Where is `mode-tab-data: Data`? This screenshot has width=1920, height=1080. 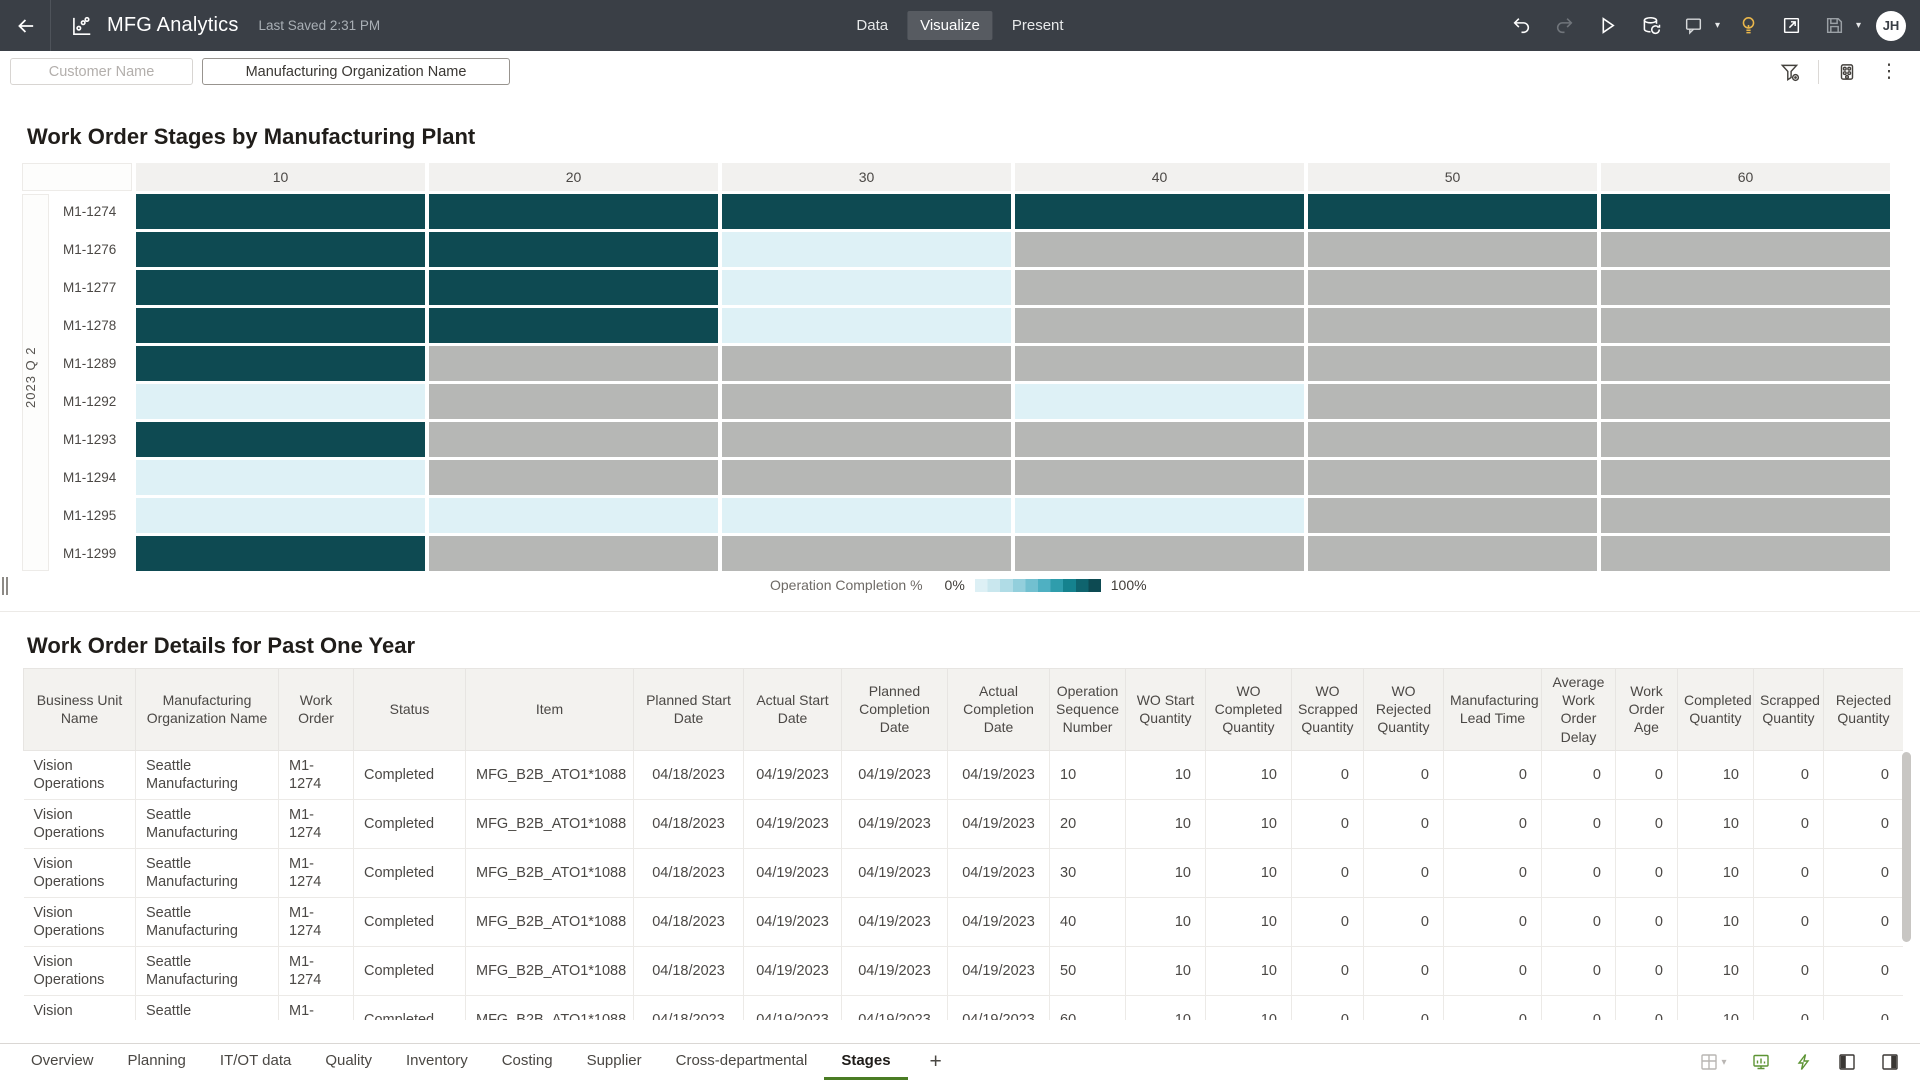 mode-tab-data: Data is located at coordinates (872, 25).